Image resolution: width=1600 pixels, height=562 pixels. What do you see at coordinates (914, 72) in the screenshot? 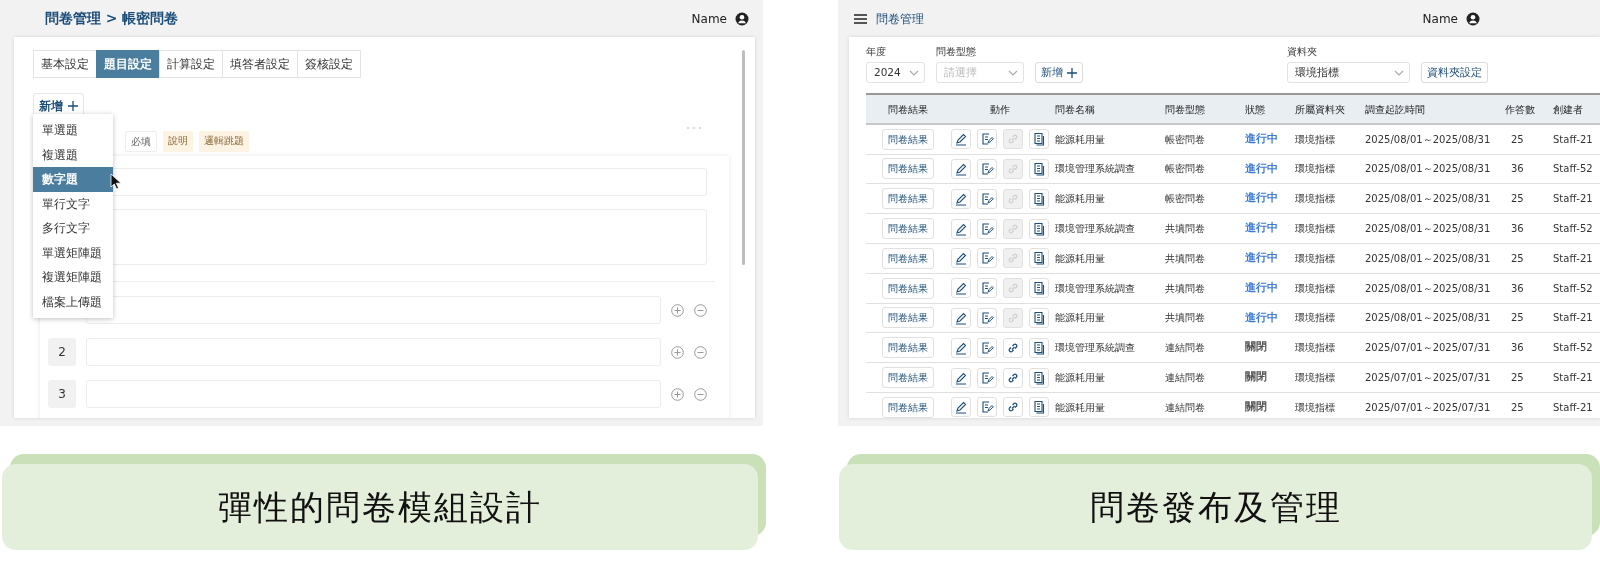
I see `chevron-down-icon` at bounding box center [914, 72].